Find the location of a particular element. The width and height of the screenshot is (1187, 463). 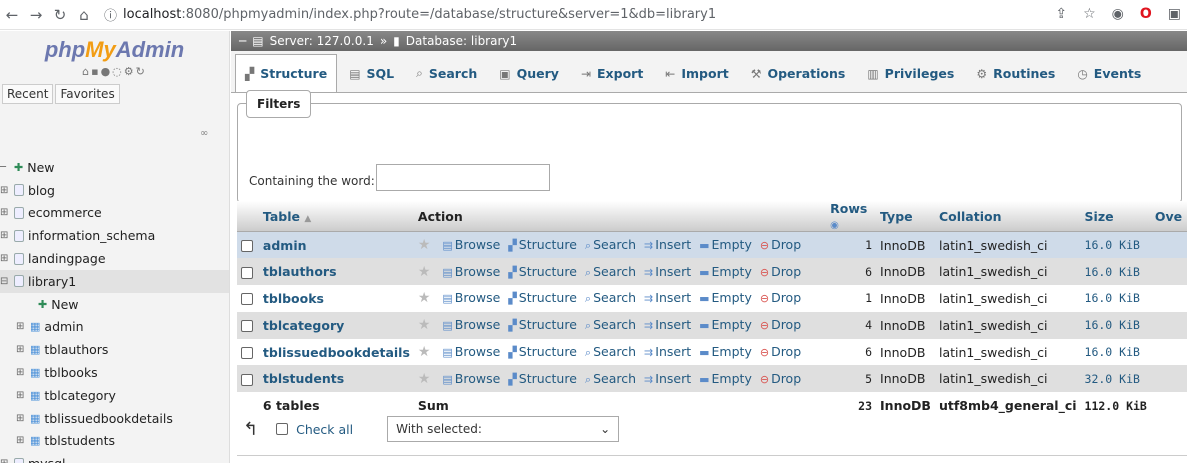

extension-icon: ▣ is located at coordinates (1174, 14).